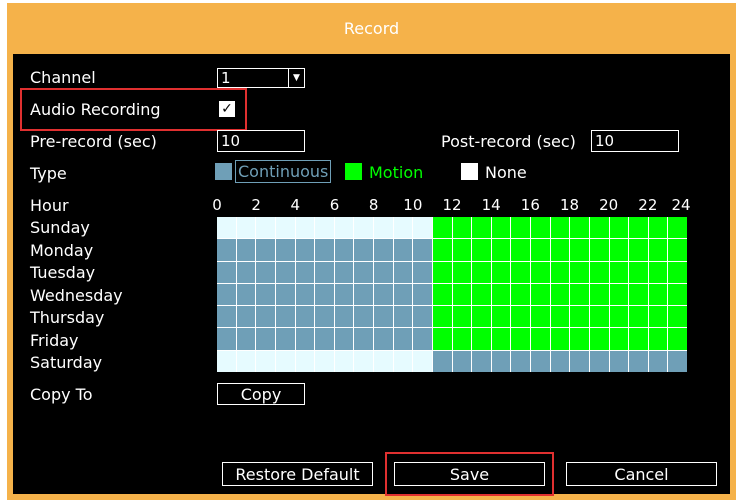 The image size is (739, 502). What do you see at coordinates (283, 171) in the screenshot?
I see `continuous-legend-label: Continuous` at bounding box center [283, 171].